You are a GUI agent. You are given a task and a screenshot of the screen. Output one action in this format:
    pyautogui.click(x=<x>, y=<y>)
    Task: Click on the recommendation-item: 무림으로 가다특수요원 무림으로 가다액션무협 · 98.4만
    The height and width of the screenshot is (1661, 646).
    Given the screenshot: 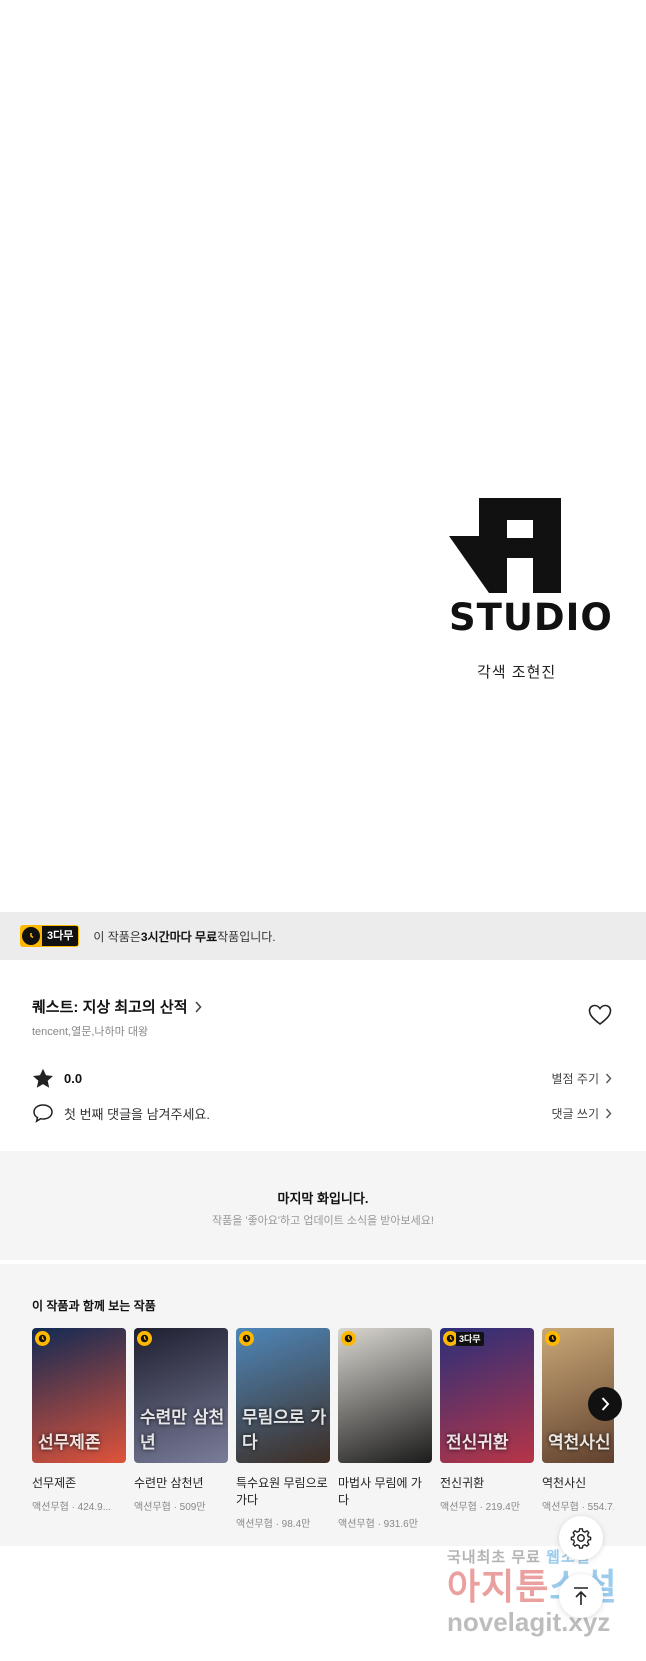 What is the action you would take?
    pyautogui.click(x=283, y=1429)
    